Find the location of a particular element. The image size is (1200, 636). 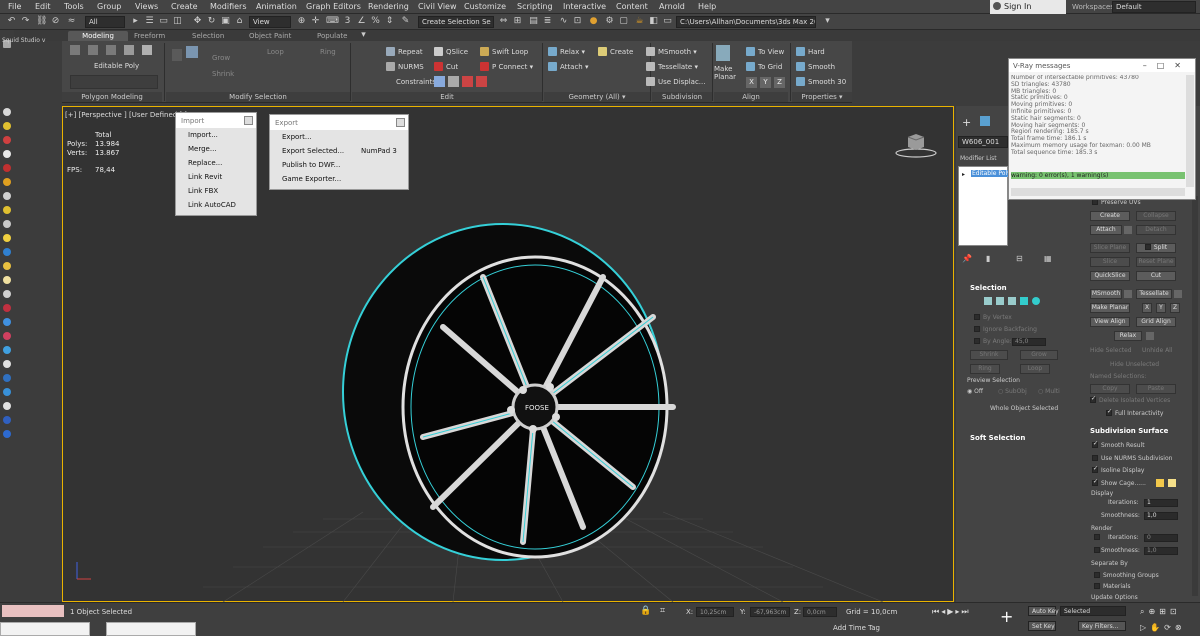

undo-icon: ↶ is located at coordinates (11, 21).